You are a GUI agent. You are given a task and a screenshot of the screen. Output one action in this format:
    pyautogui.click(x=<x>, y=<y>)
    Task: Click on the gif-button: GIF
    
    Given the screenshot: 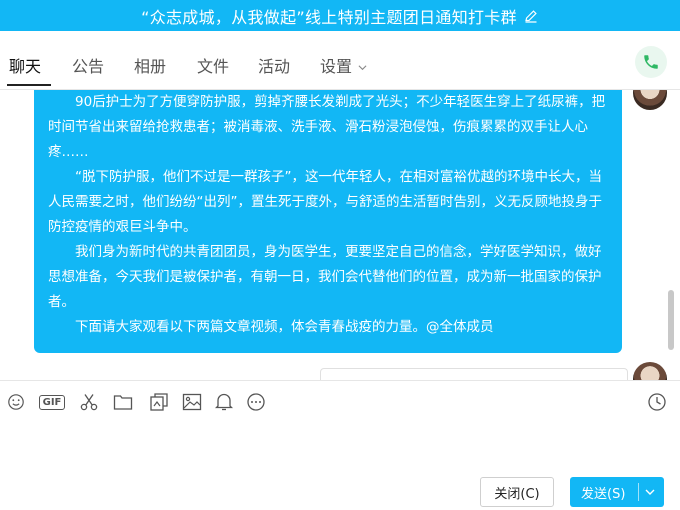 What is the action you would take?
    pyautogui.click(x=52, y=402)
    